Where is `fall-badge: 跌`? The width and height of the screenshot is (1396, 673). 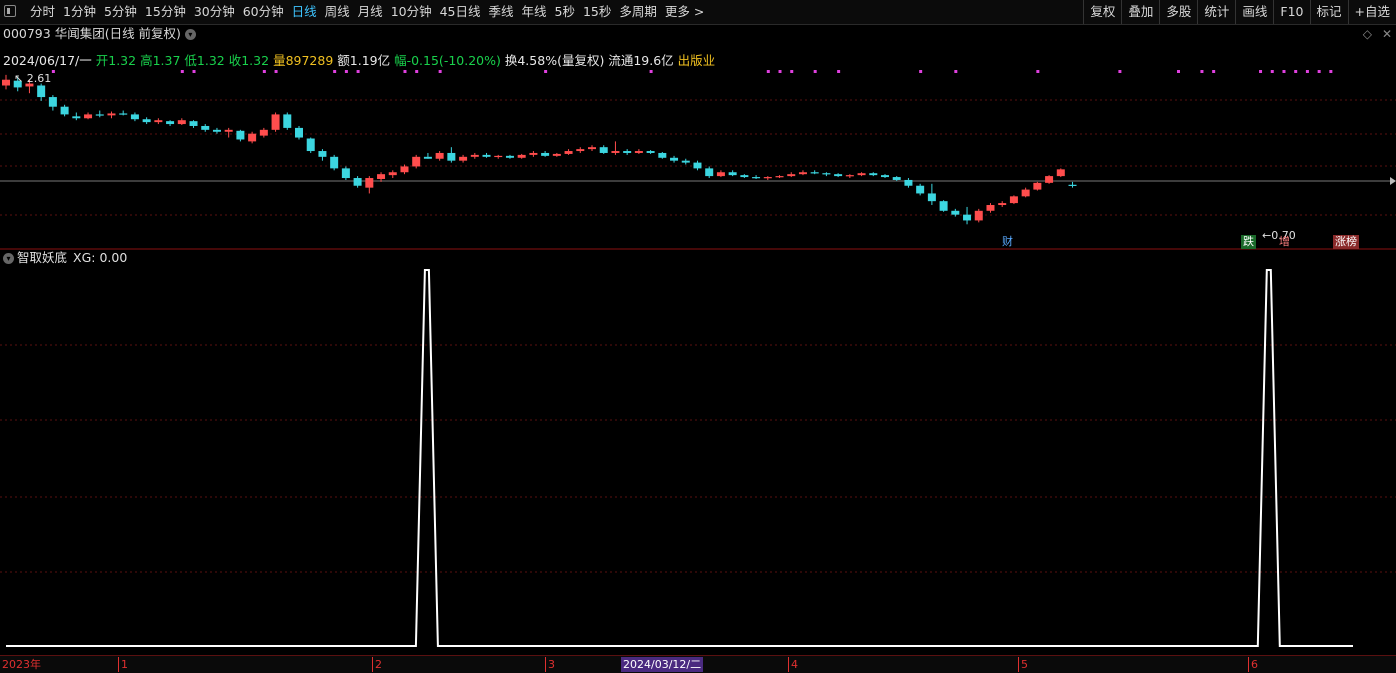 fall-badge: 跌 is located at coordinates (1248, 242).